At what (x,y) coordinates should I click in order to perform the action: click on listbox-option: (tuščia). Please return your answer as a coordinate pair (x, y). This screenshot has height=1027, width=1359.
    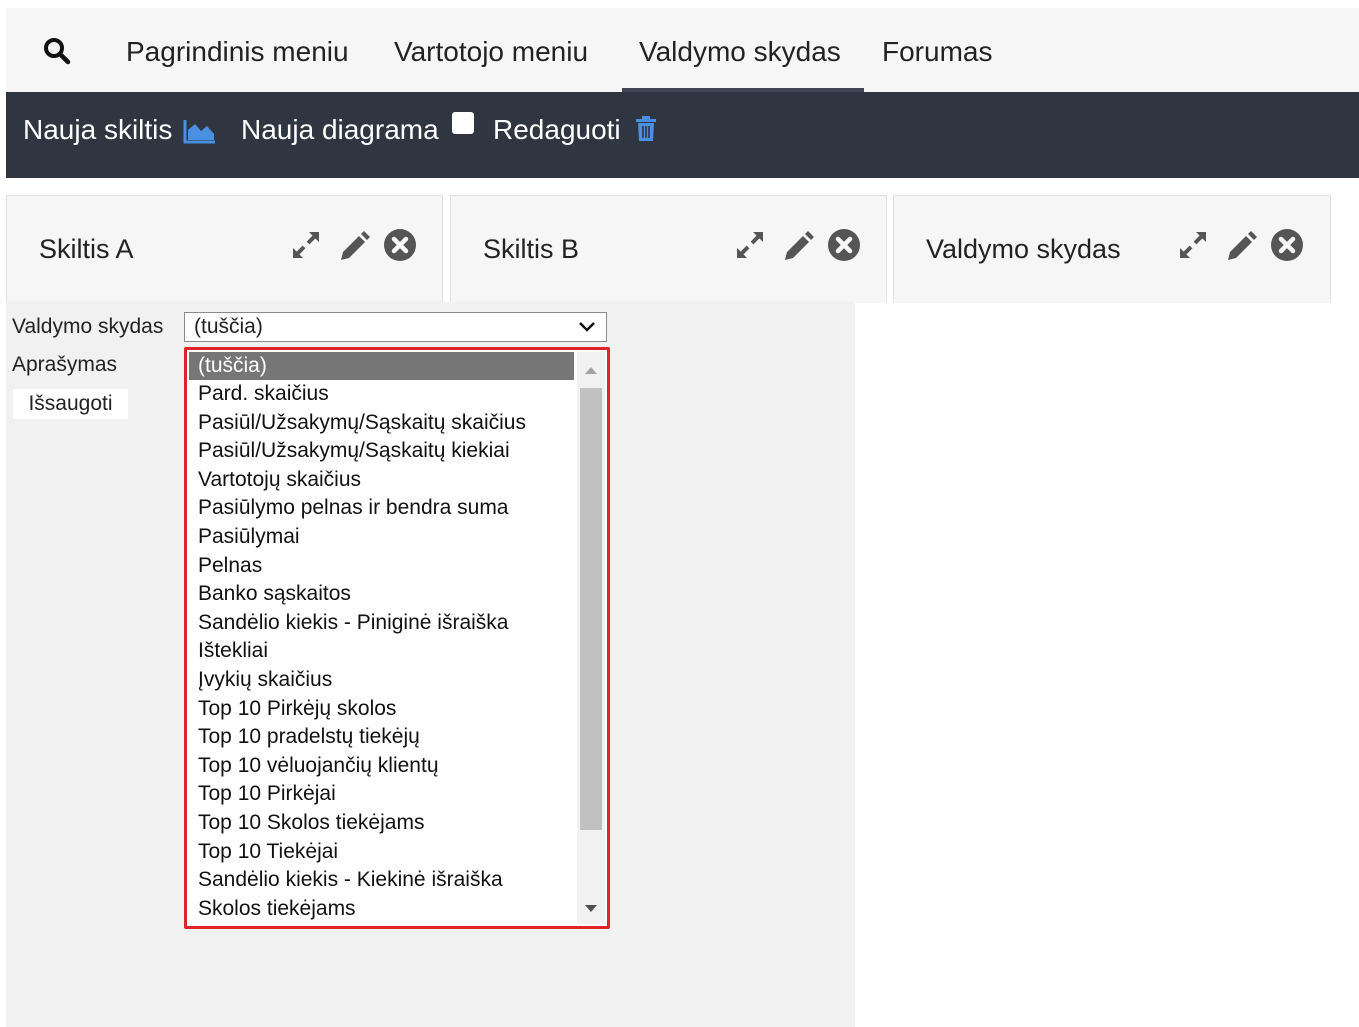
    Looking at the image, I should click on (381, 366).